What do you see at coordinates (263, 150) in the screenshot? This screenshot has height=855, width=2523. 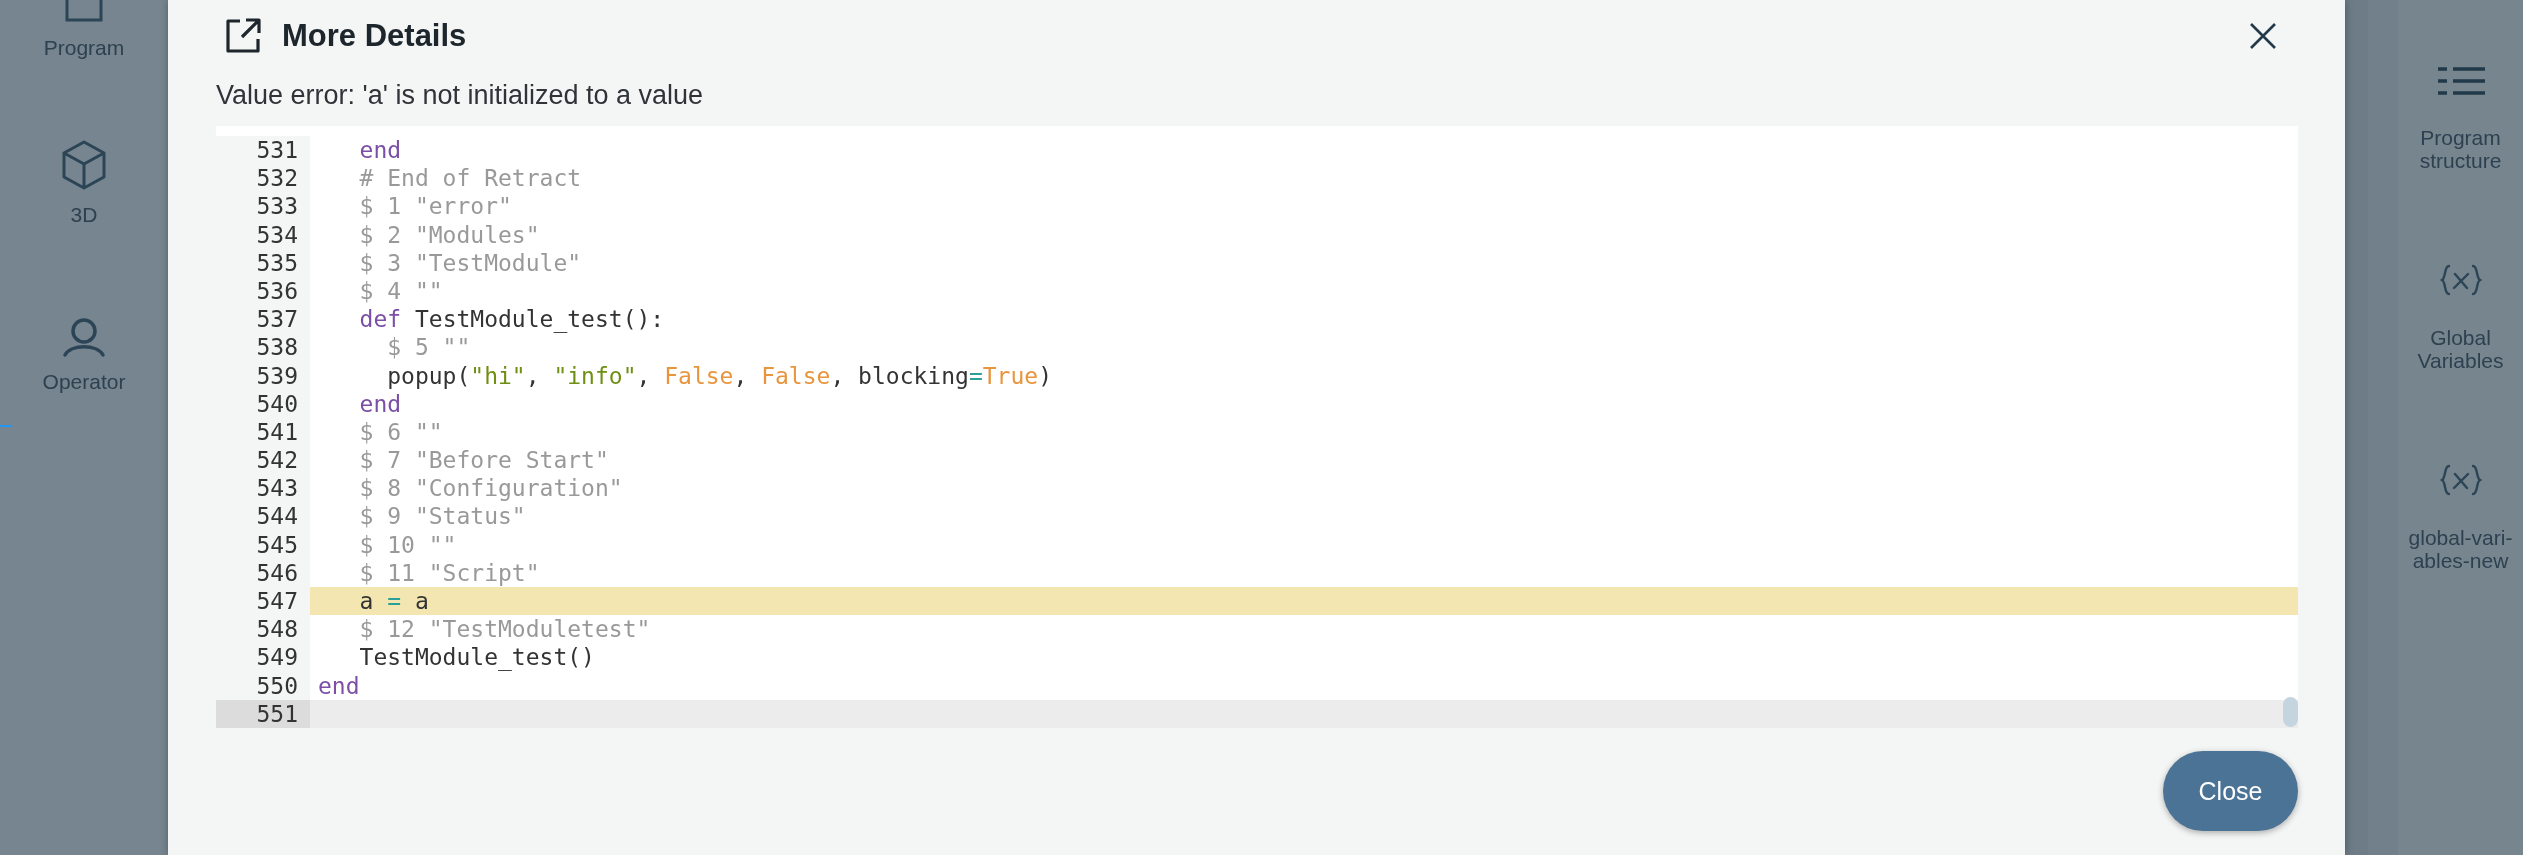 I see `line-number: 531` at bounding box center [263, 150].